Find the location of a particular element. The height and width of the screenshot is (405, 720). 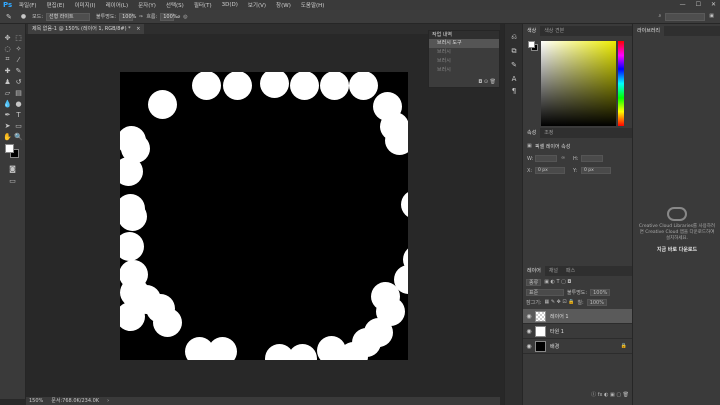

lasso-tool-icon: ◌ is located at coordinates (7, 48).